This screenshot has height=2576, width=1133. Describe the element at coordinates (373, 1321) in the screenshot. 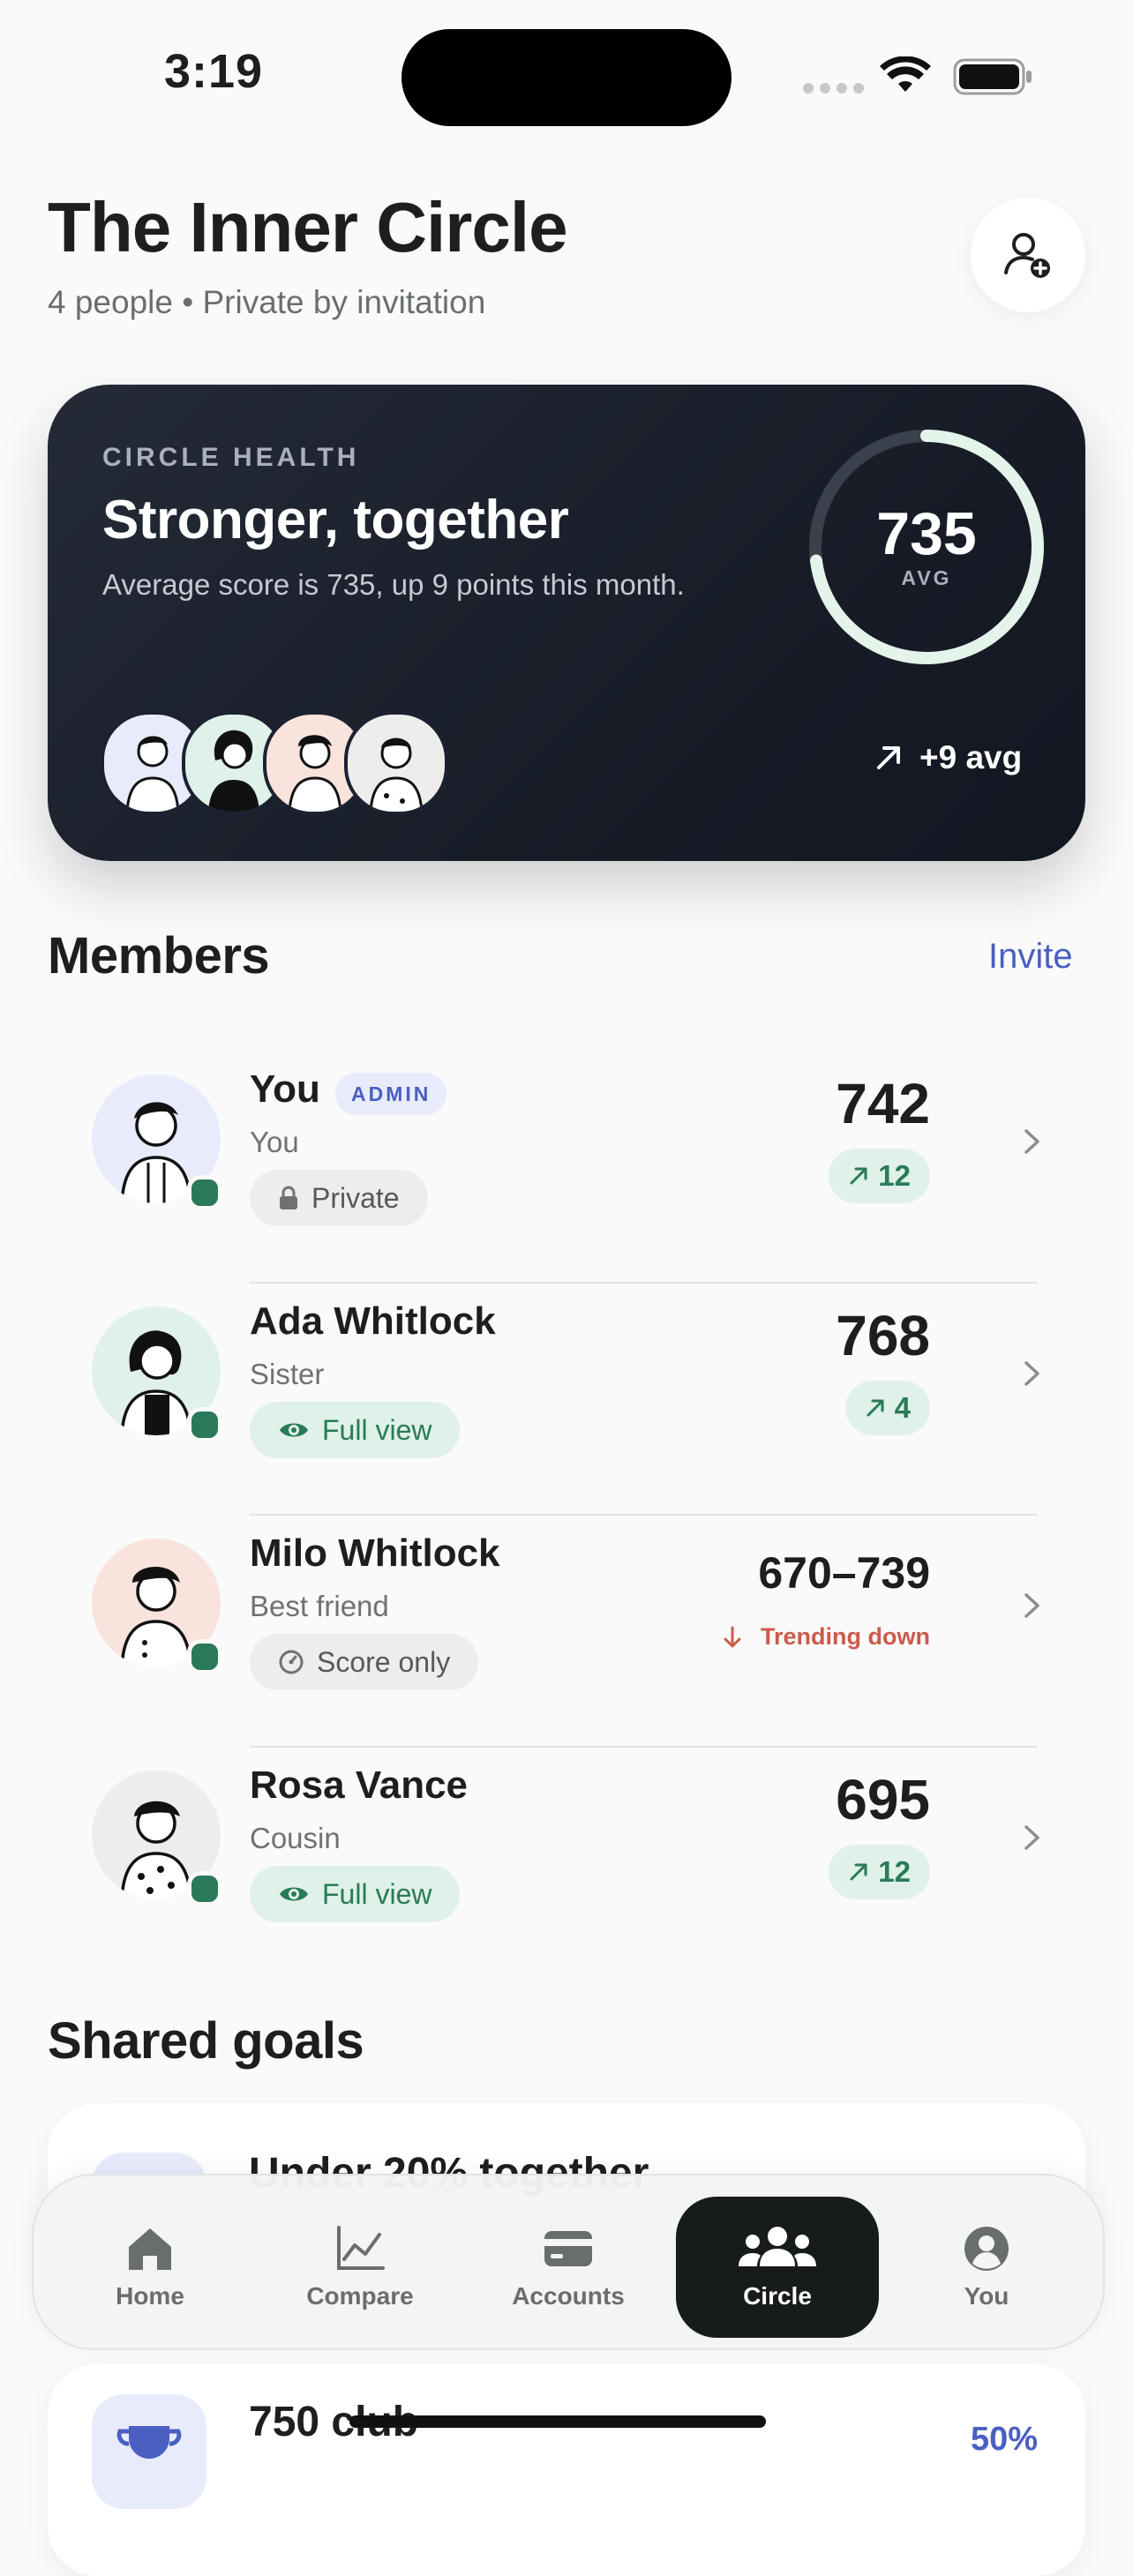

I see `member-name: Ada Whitlock` at that location.